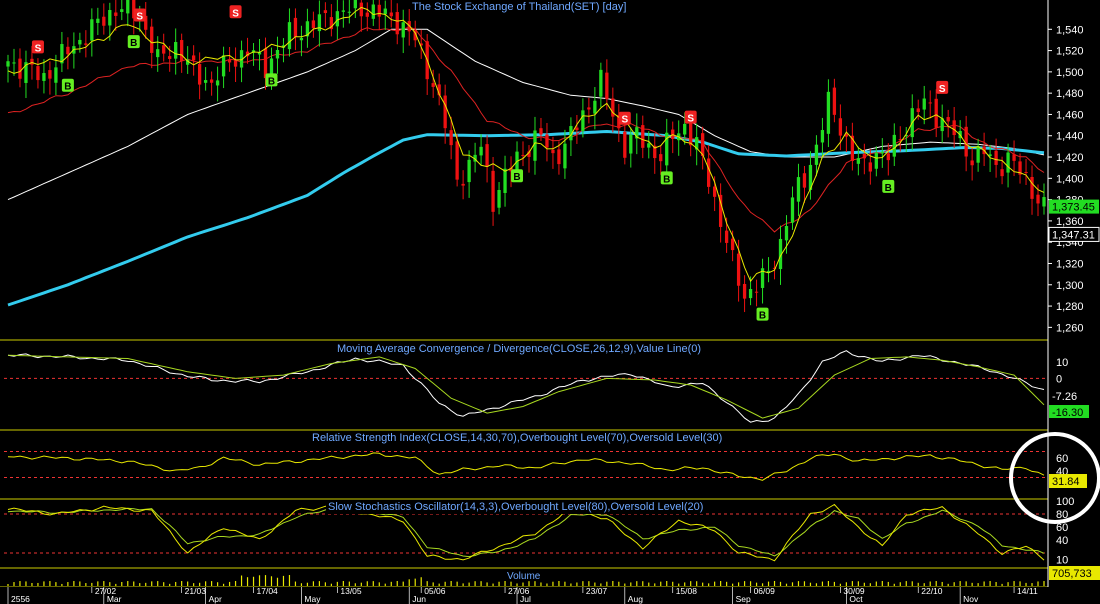  Describe the element at coordinates (1067, 413) in the screenshot. I see `macd-last-label: -16.30` at that location.